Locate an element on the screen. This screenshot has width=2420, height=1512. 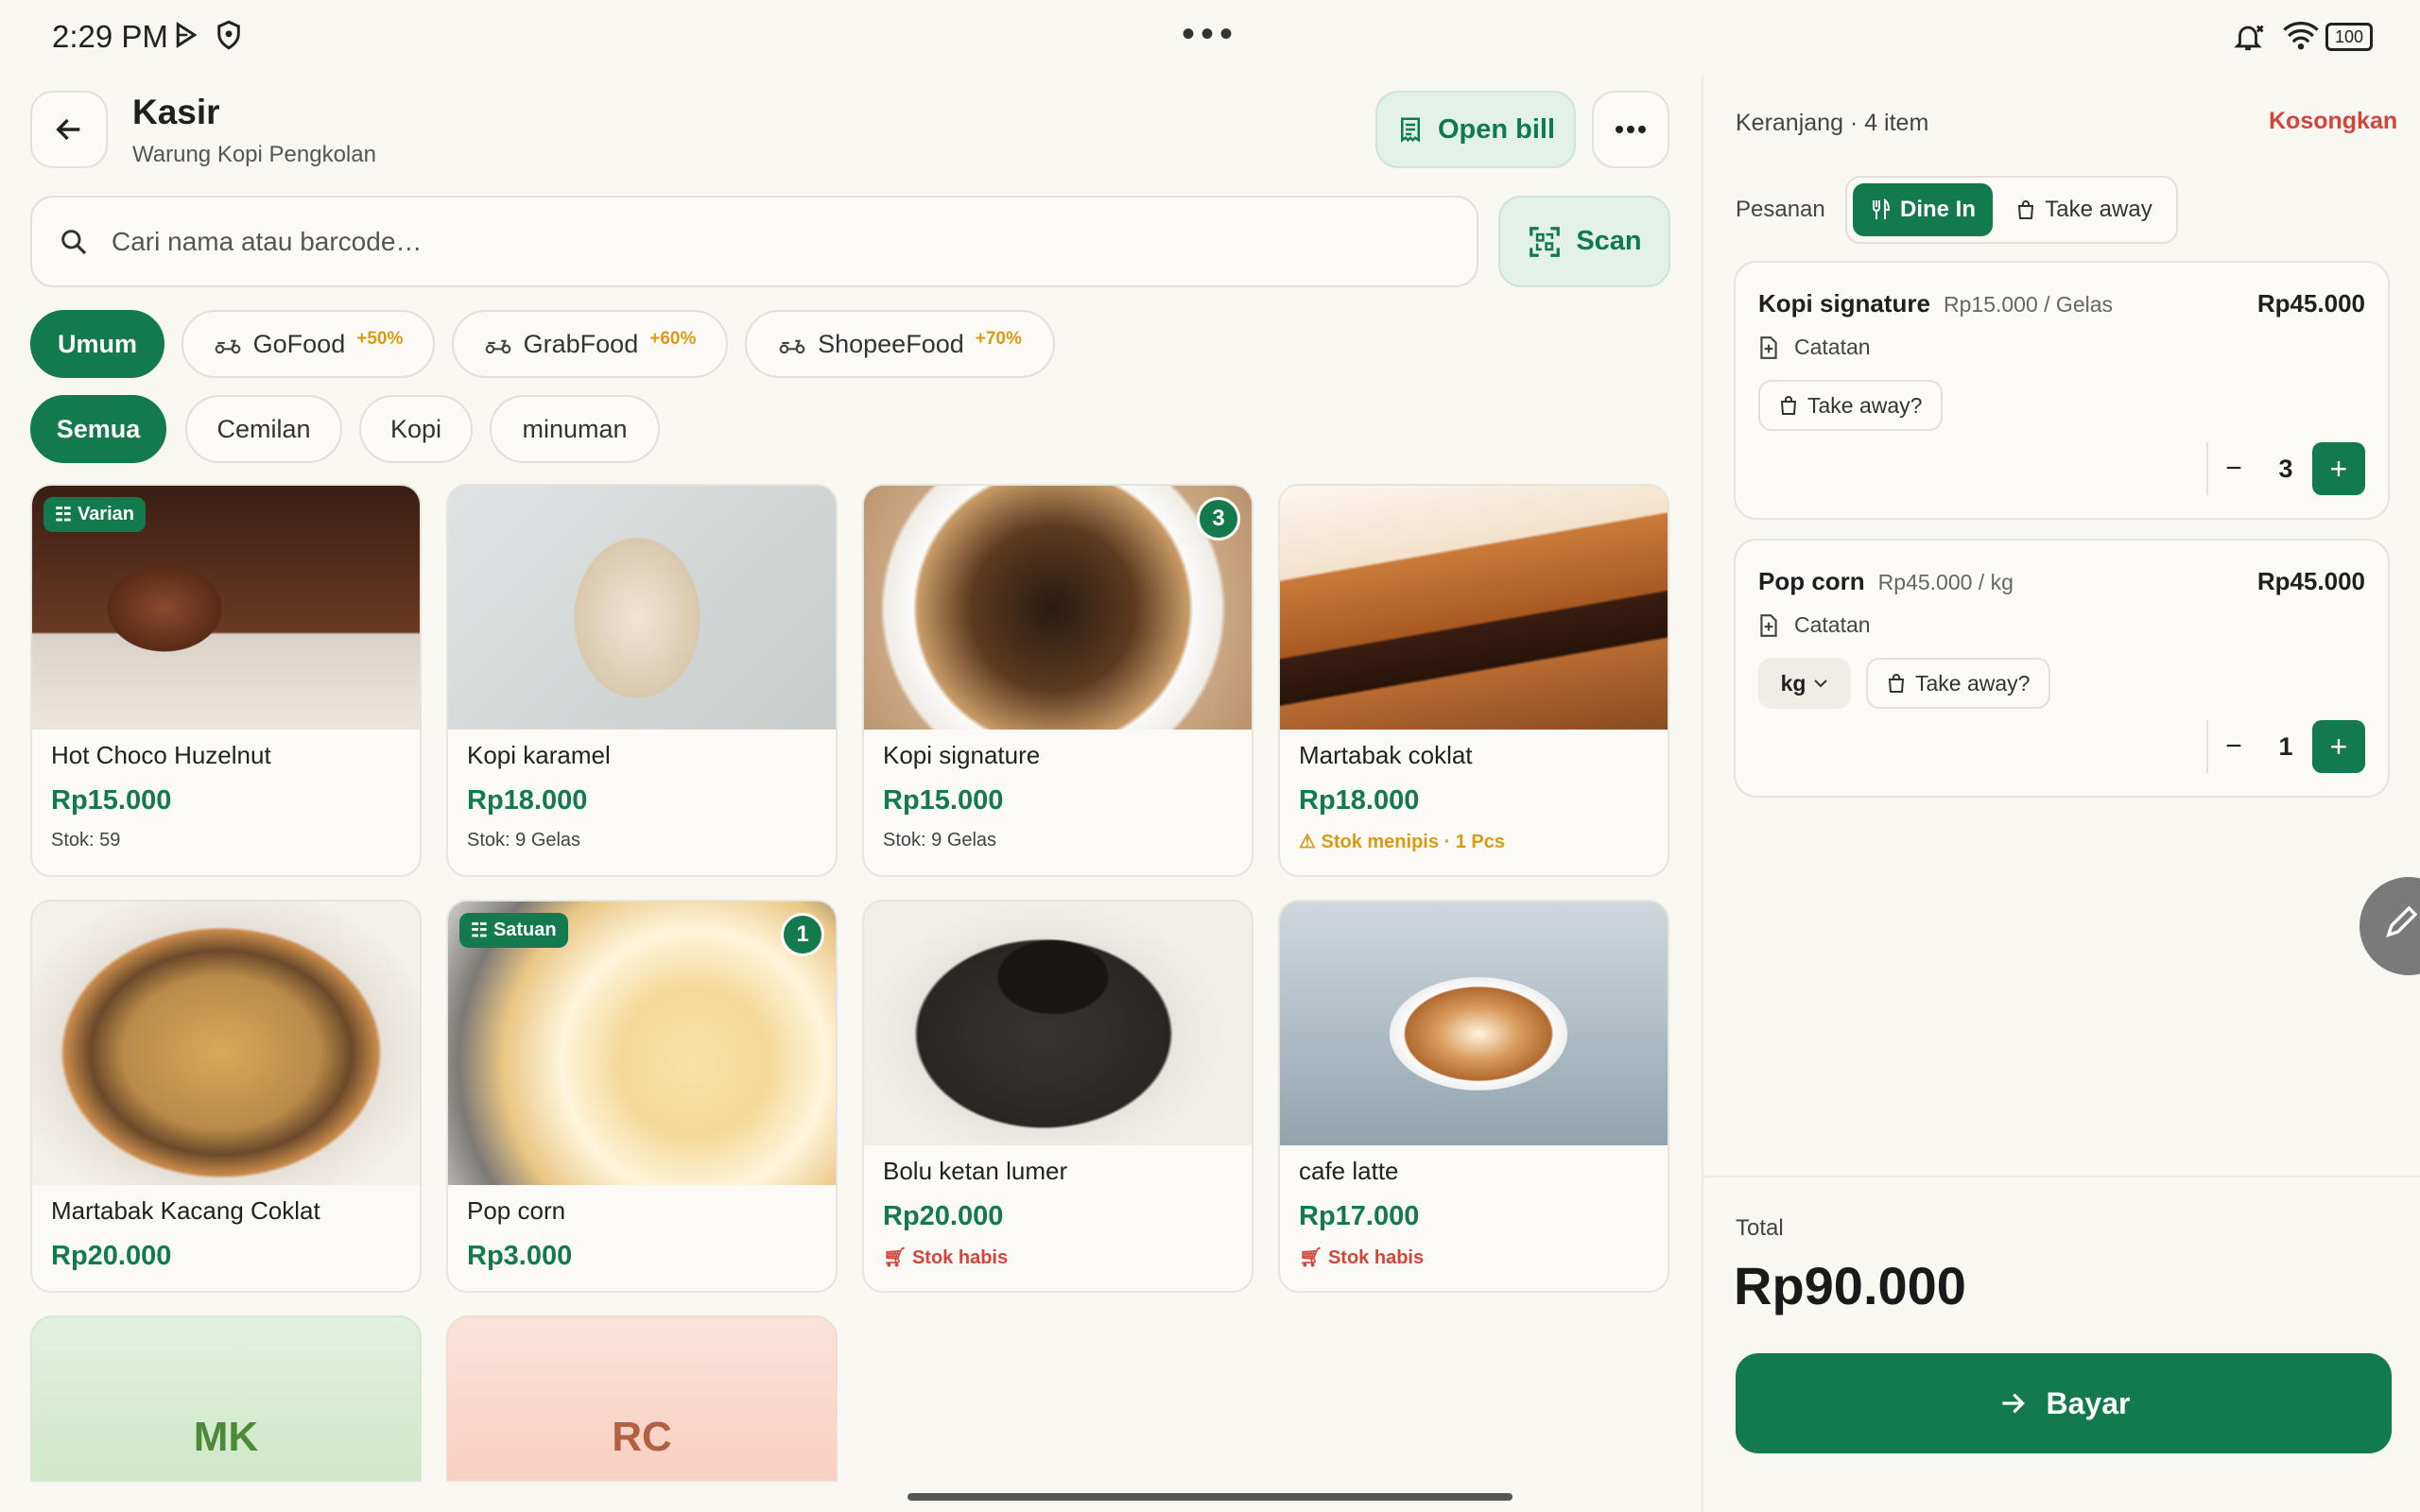
martabak-kacang-image is located at coordinates (226, 1043).